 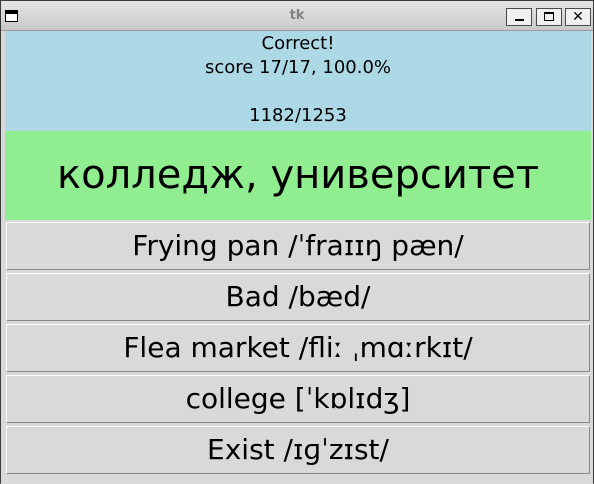 I want to click on answer-button-3: Flea market /fliː ˌmɑːrkɪt/, so click(x=298, y=348).